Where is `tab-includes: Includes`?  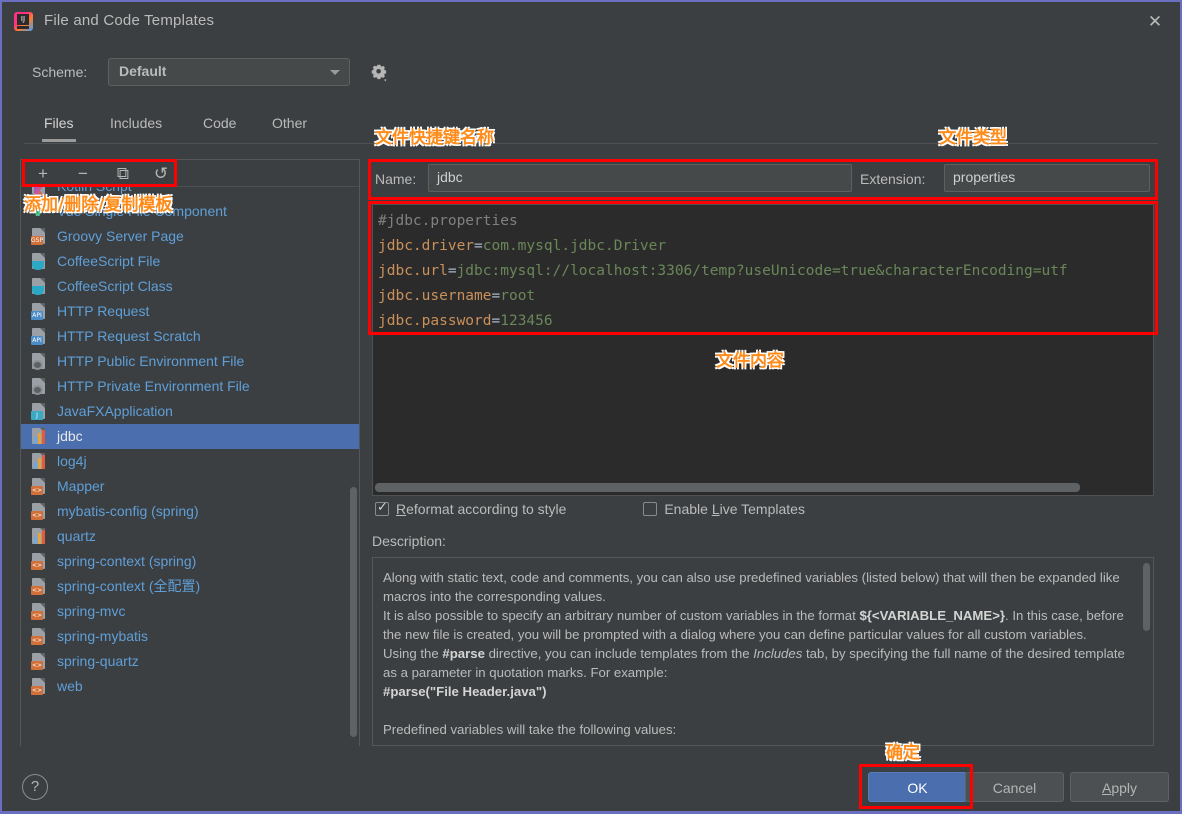
tab-includes: Includes is located at coordinates (136, 125).